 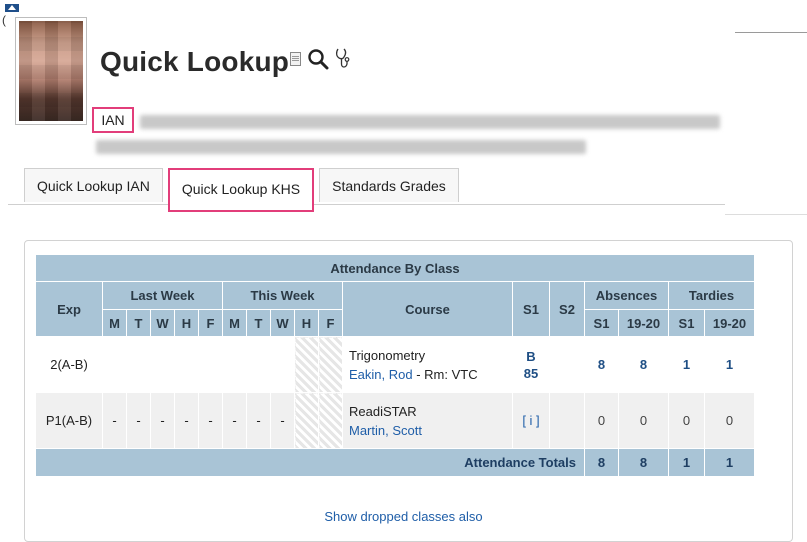 What do you see at coordinates (195, 61) in the screenshot?
I see `page-title: Quick Lookup` at bounding box center [195, 61].